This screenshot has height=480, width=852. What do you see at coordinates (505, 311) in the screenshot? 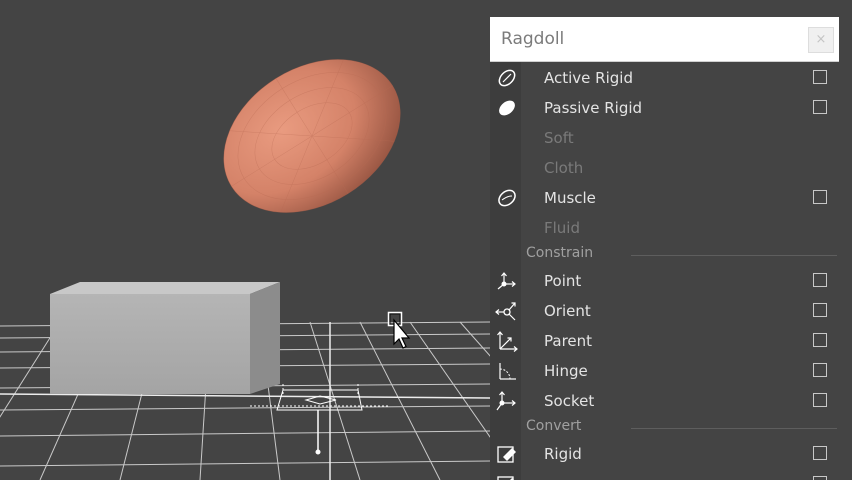
I see `orient-constraint-icon` at bounding box center [505, 311].